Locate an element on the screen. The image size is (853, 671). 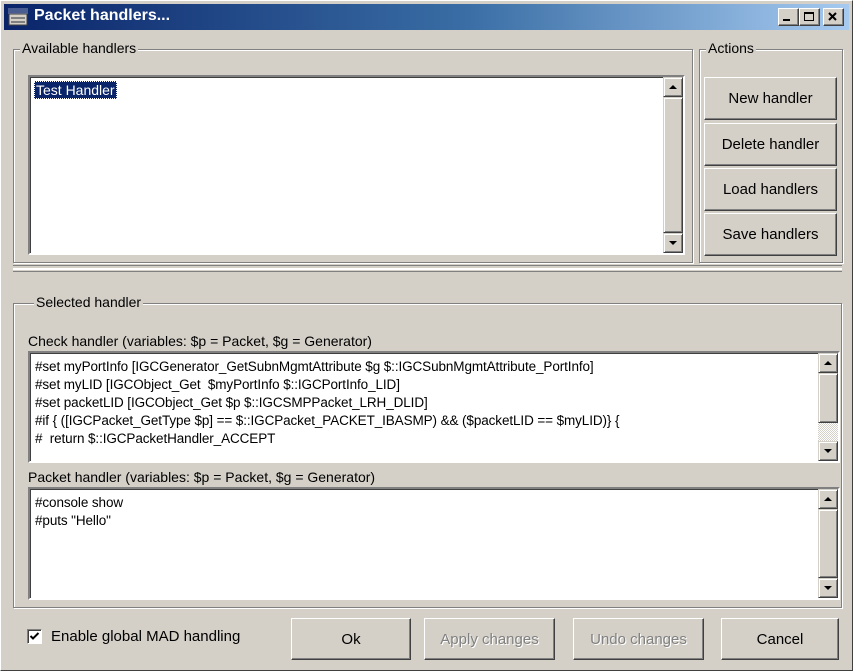
minimize-icon is located at coordinates (786, 20).